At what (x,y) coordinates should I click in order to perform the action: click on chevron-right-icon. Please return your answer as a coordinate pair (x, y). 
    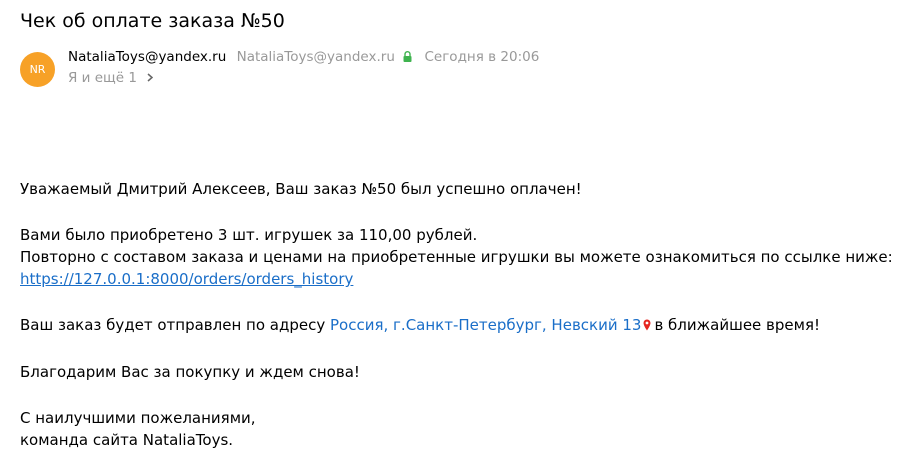
    Looking at the image, I should click on (150, 78).